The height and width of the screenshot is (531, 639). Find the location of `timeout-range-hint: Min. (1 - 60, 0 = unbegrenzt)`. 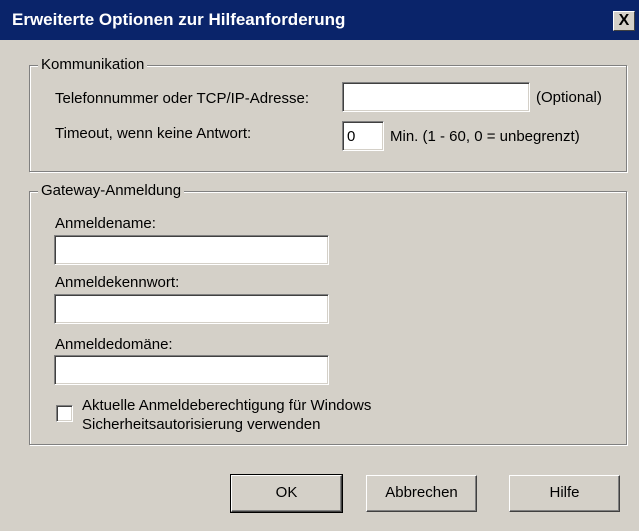

timeout-range-hint: Min. (1 - 60, 0 = unbegrenzt) is located at coordinates (485, 136).